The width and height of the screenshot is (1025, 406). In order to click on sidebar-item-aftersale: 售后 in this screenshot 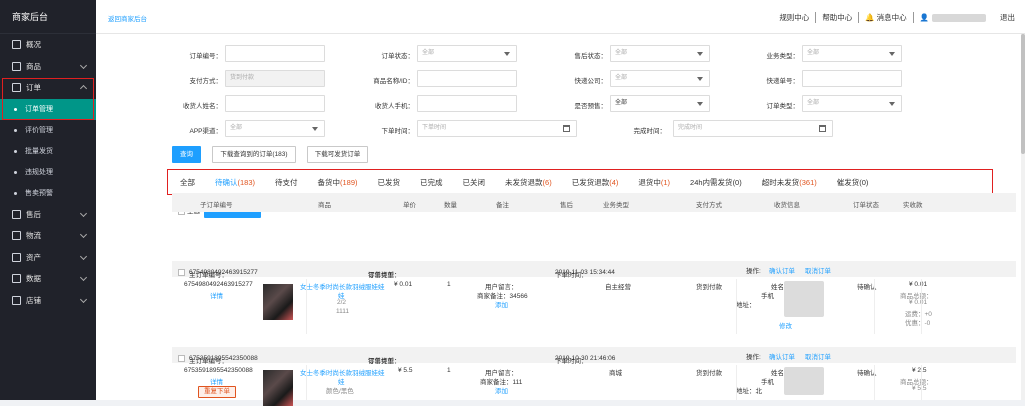, I will do `click(48, 215)`.